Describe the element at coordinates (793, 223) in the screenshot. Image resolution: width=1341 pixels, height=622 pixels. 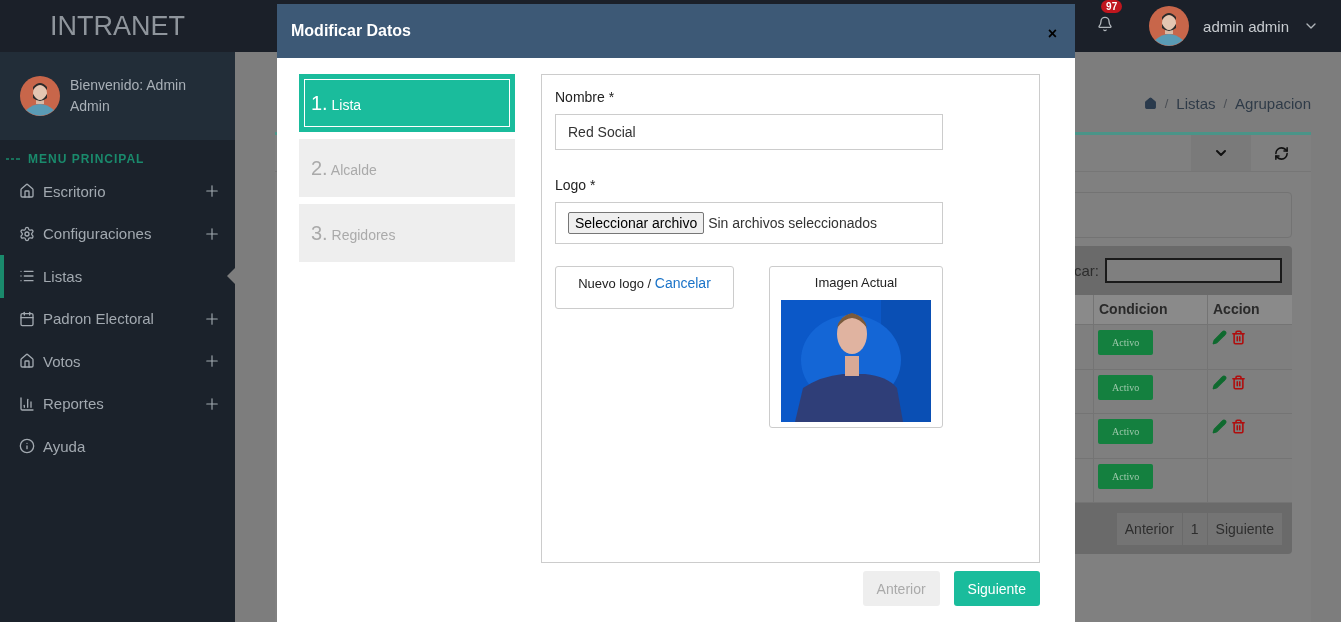
I see `file-status: Sin archivos seleccionados` at that location.